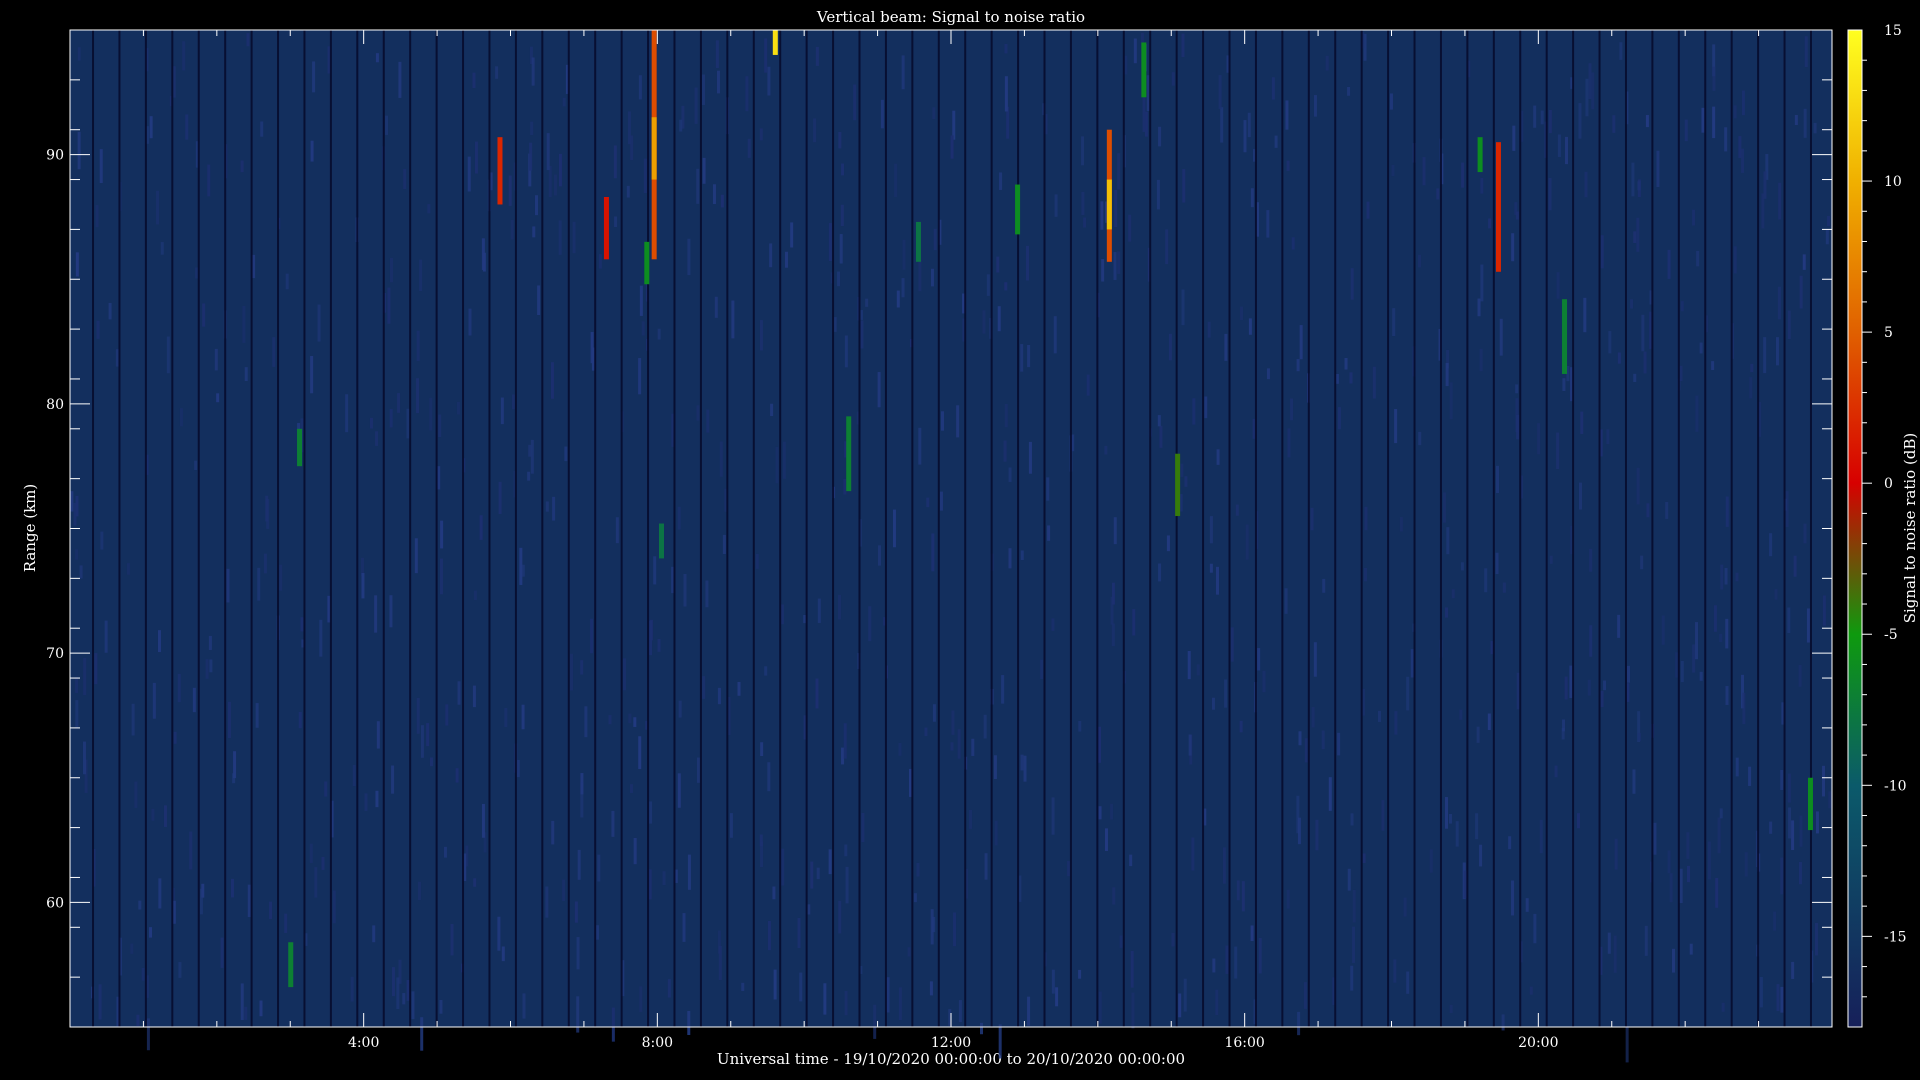  Describe the element at coordinates (1893, 182) in the screenshot. I see `colorbar-tick-label: 10` at that location.